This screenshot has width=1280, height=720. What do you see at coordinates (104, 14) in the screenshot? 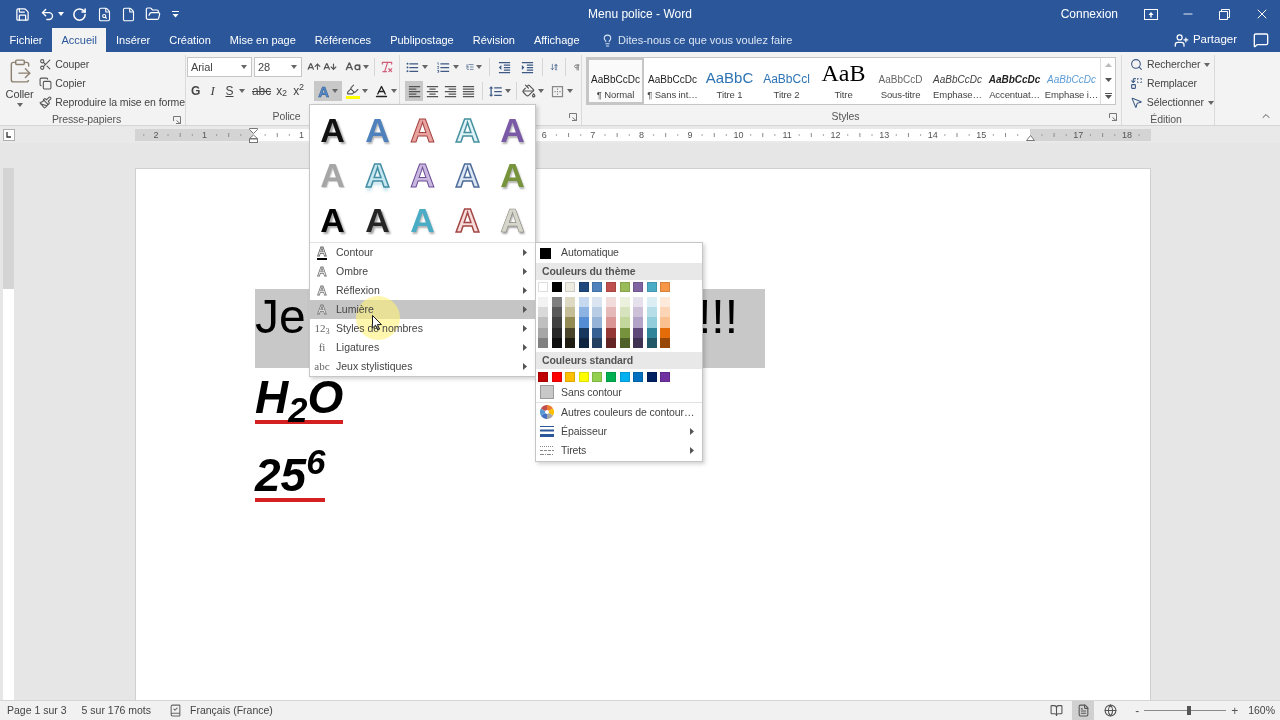
I see `print-preview-icon` at bounding box center [104, 14].